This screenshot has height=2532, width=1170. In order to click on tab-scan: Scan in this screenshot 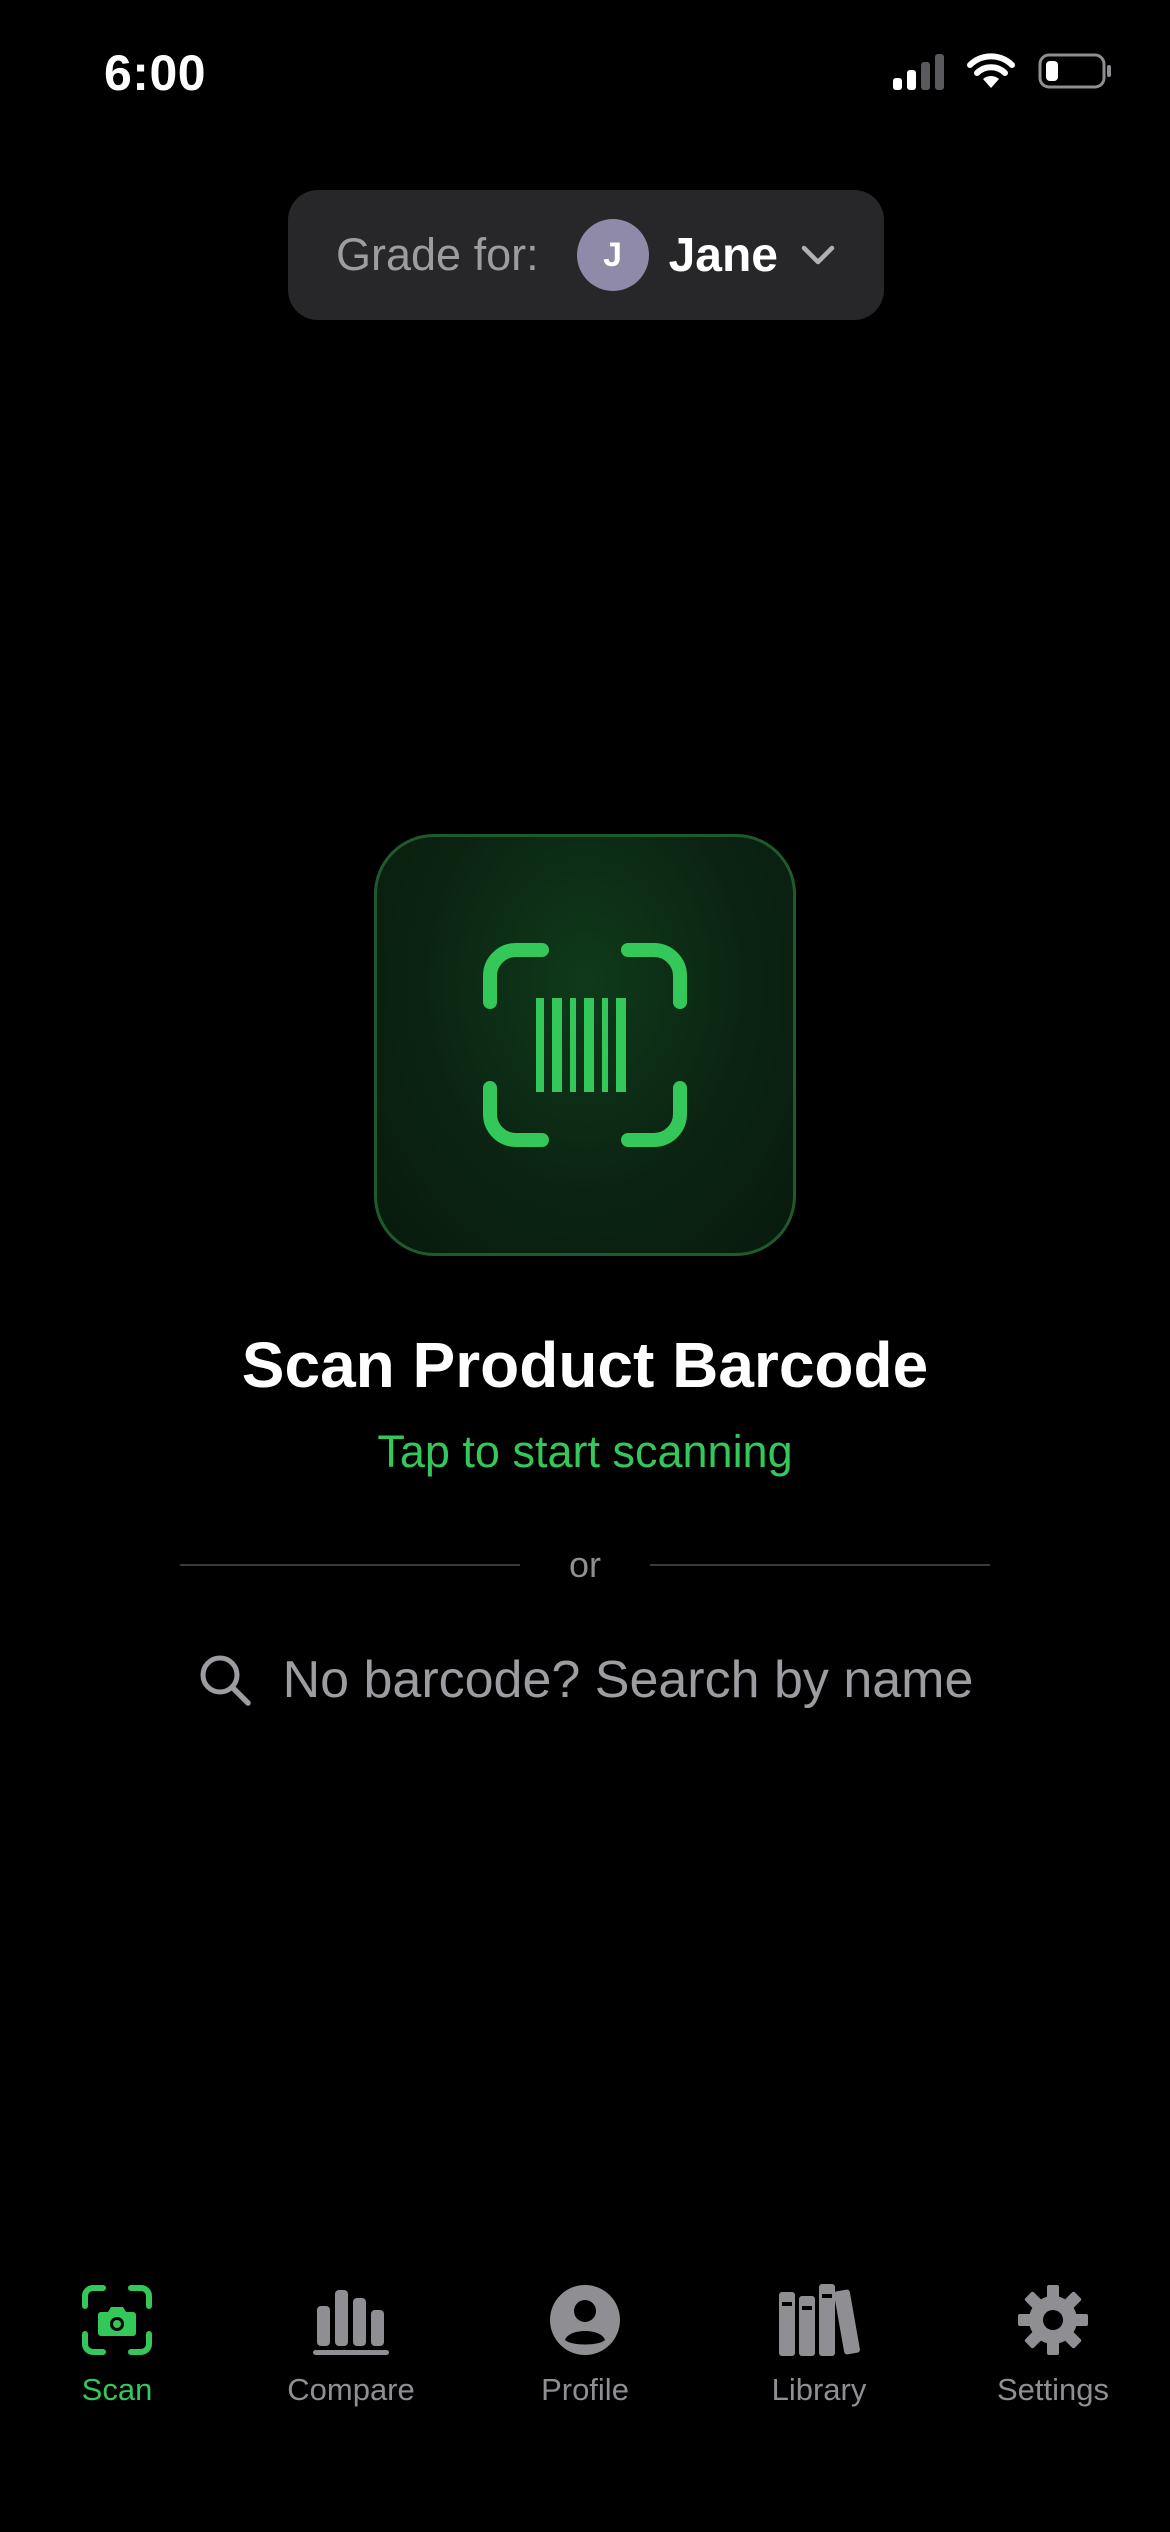, I will do `click(117, 2360)`.